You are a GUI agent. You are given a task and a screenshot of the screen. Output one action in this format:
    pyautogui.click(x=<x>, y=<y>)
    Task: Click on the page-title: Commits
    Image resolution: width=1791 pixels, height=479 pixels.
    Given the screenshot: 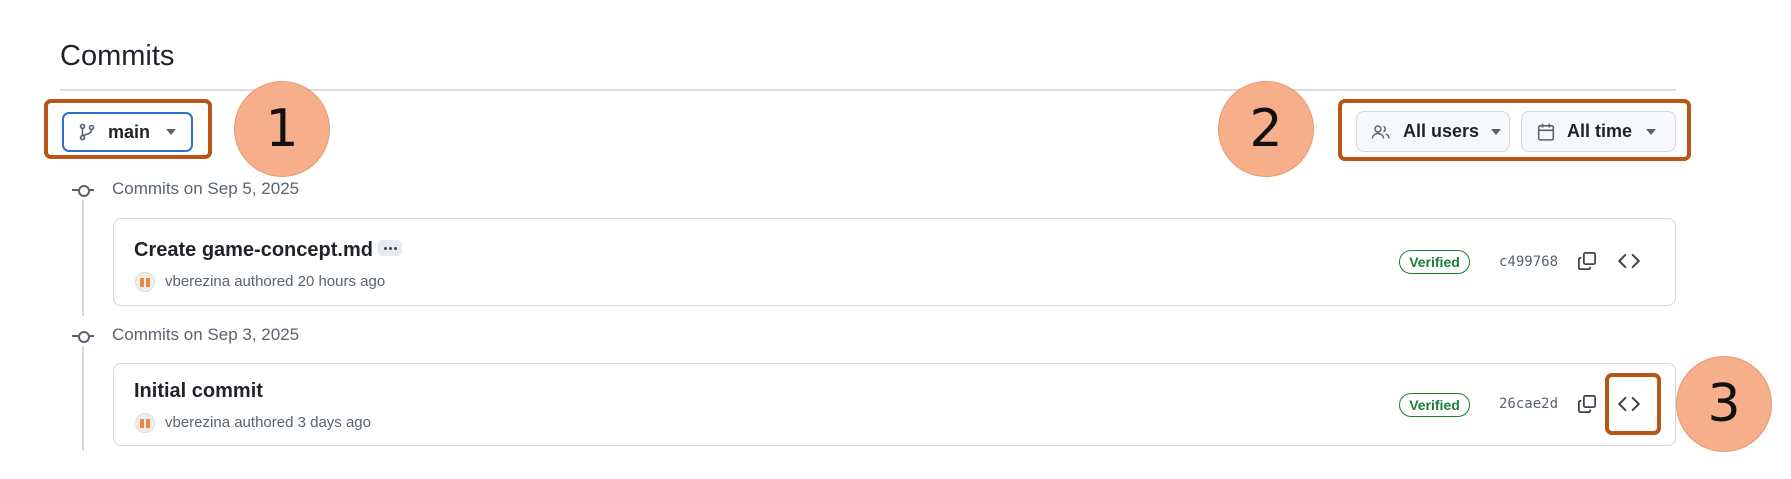 What is the action you would take?
    pyautogui.click(x=117, y=56)
    